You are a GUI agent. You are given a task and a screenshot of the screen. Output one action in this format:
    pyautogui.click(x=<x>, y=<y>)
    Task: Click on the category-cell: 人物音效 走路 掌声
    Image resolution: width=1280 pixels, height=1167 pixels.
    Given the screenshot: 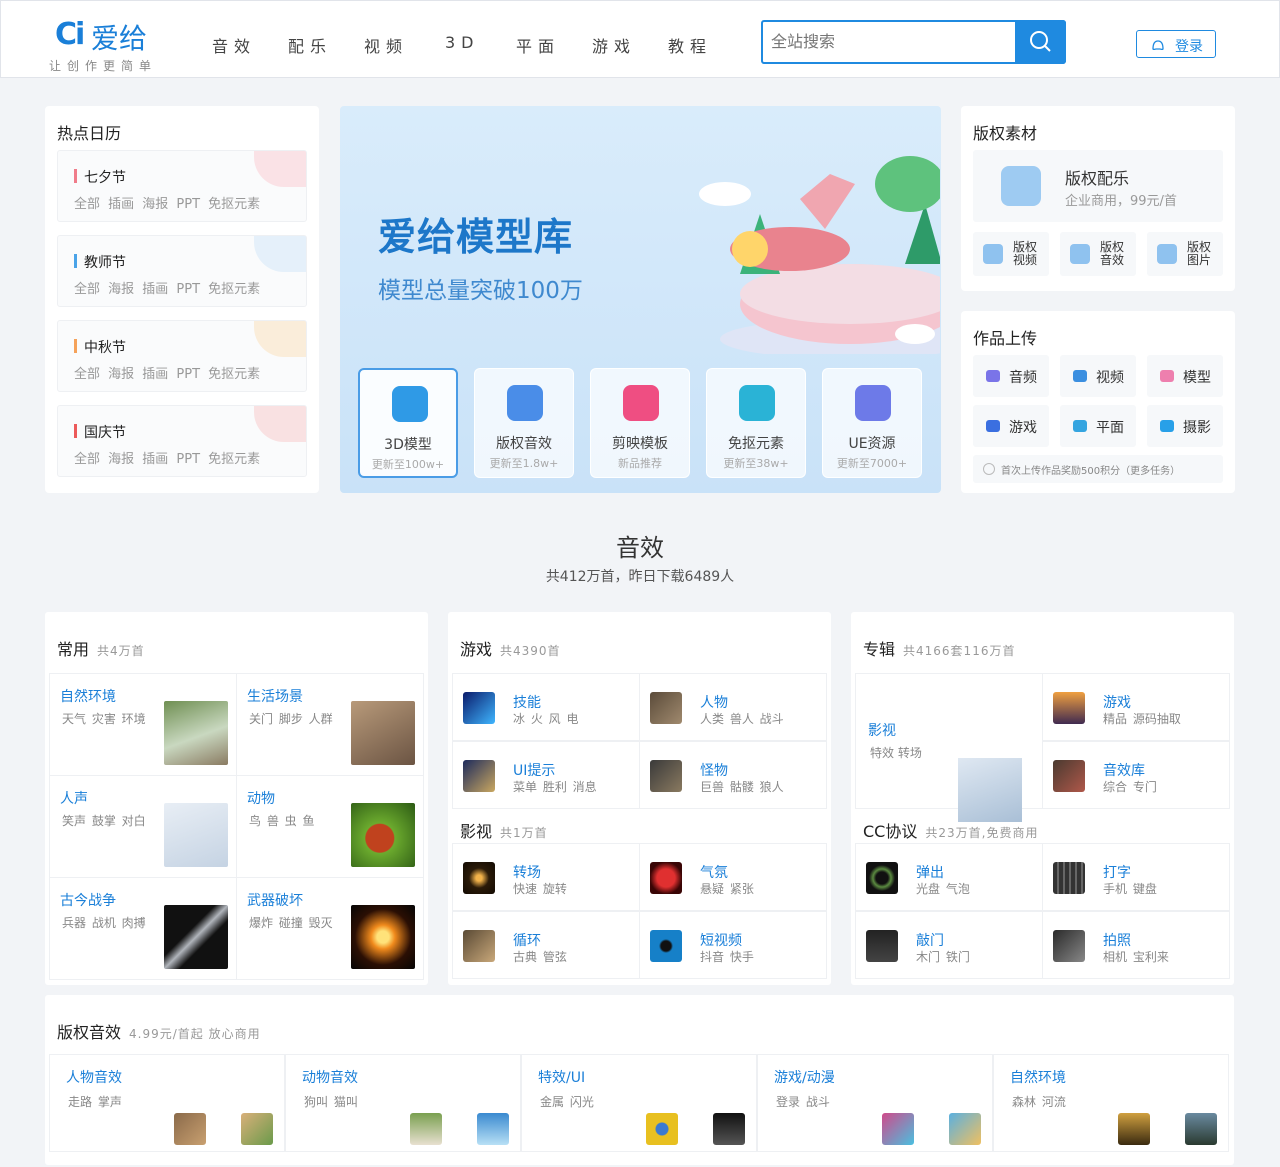 What is the action you would take?
    pyautogui.click(x=167, y=1103)
    